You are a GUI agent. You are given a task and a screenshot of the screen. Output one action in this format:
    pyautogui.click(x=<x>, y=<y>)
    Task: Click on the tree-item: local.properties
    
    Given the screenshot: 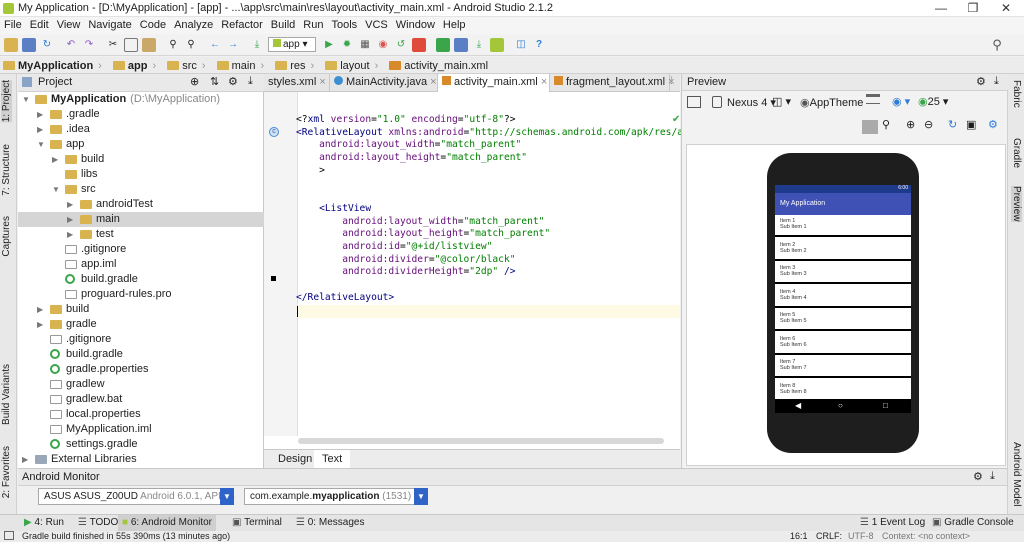 What is the action you would take?
    pyautogui.click(x=141, y=414)
    